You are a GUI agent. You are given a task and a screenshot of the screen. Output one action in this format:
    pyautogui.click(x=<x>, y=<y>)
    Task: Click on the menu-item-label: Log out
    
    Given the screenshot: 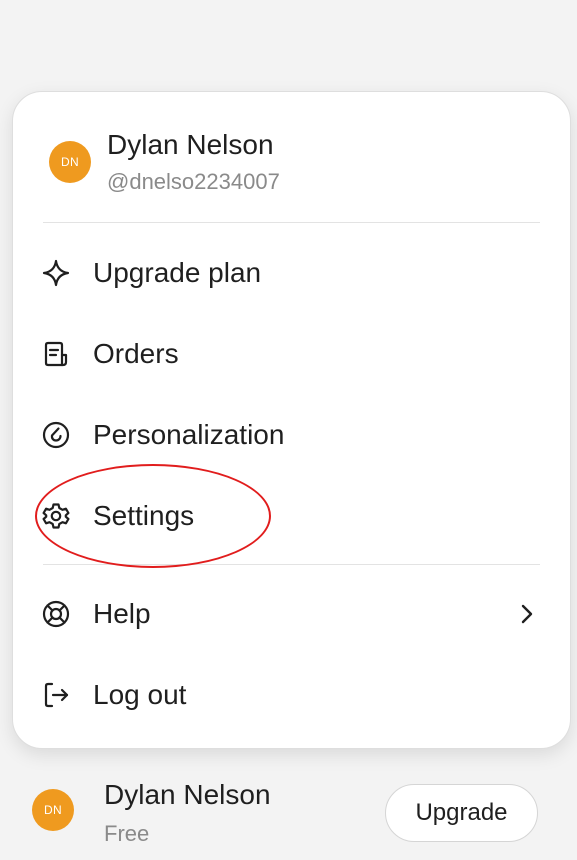 What is the action you would take?
    pyautogui.click(x=140, y=694)
    